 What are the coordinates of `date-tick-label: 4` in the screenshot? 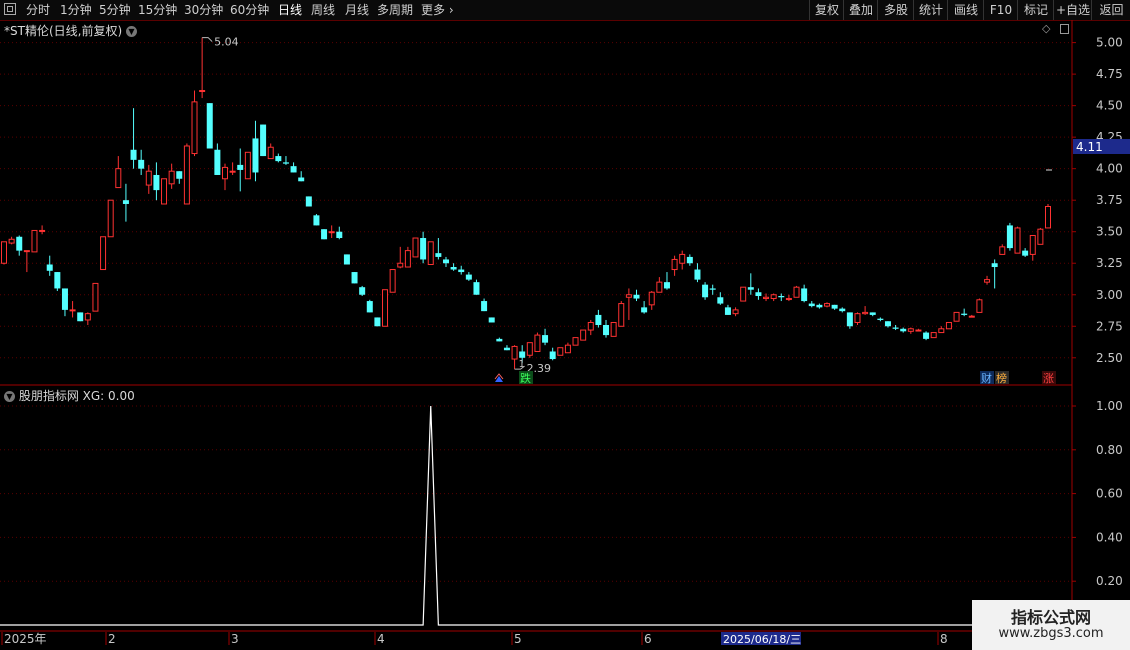 It's located at (381, 639).